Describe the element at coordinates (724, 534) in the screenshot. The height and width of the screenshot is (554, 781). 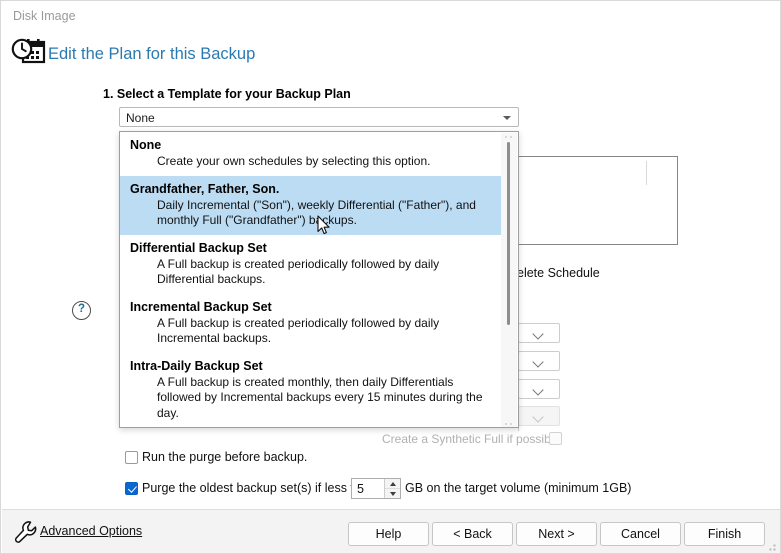
I see `finish-button: Finish` at that location.